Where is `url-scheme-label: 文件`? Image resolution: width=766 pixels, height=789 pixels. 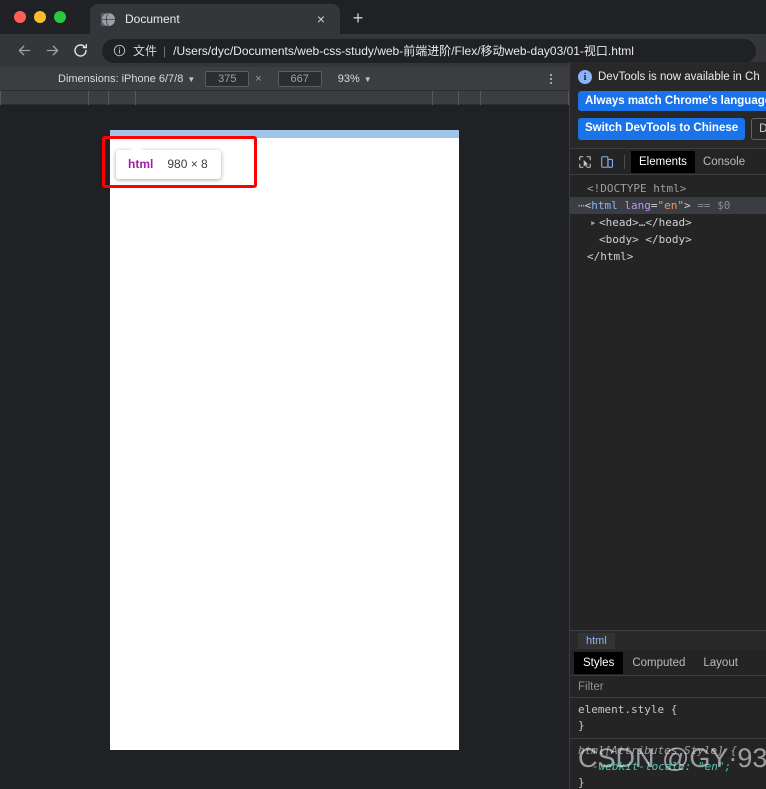 url-scheme-label: 文件 is located at coordinates (145, 51).